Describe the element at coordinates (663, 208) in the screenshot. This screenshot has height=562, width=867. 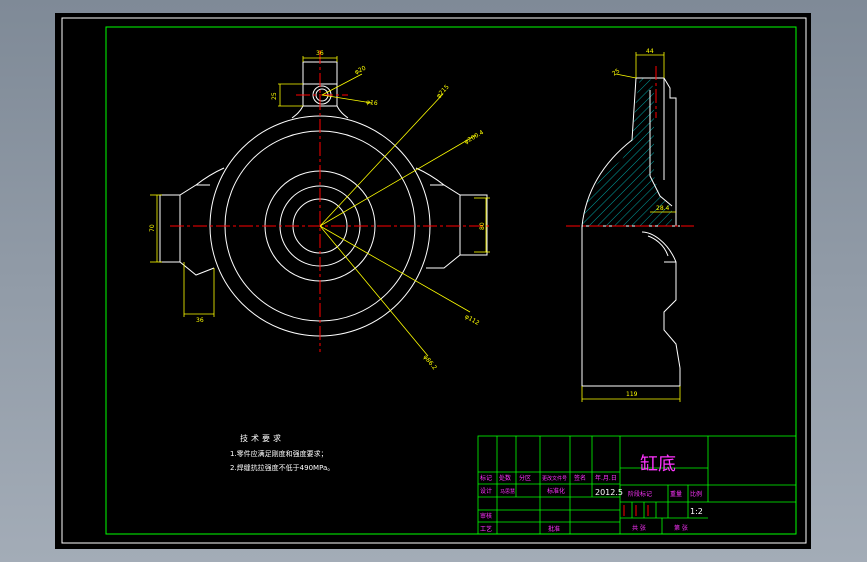
I see `dim-side-depth: 28.4` at that location.